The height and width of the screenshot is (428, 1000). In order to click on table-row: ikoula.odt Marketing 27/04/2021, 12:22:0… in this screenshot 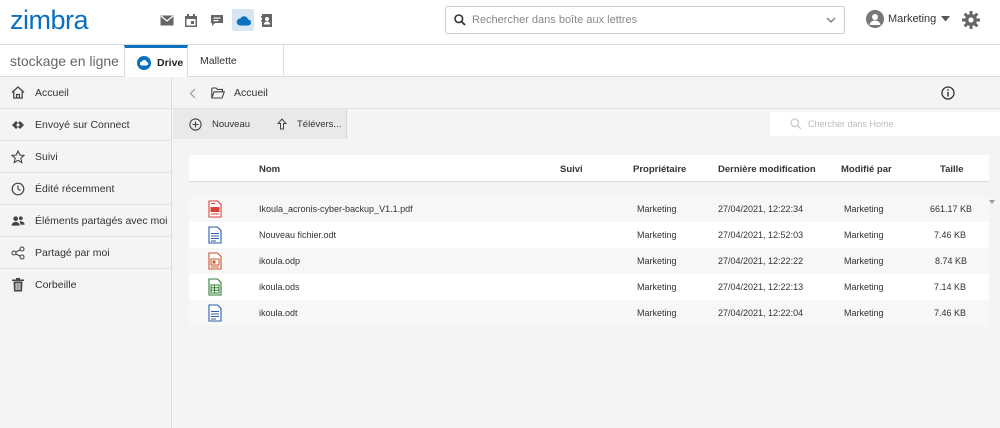, I will do `click(589, 313)`.